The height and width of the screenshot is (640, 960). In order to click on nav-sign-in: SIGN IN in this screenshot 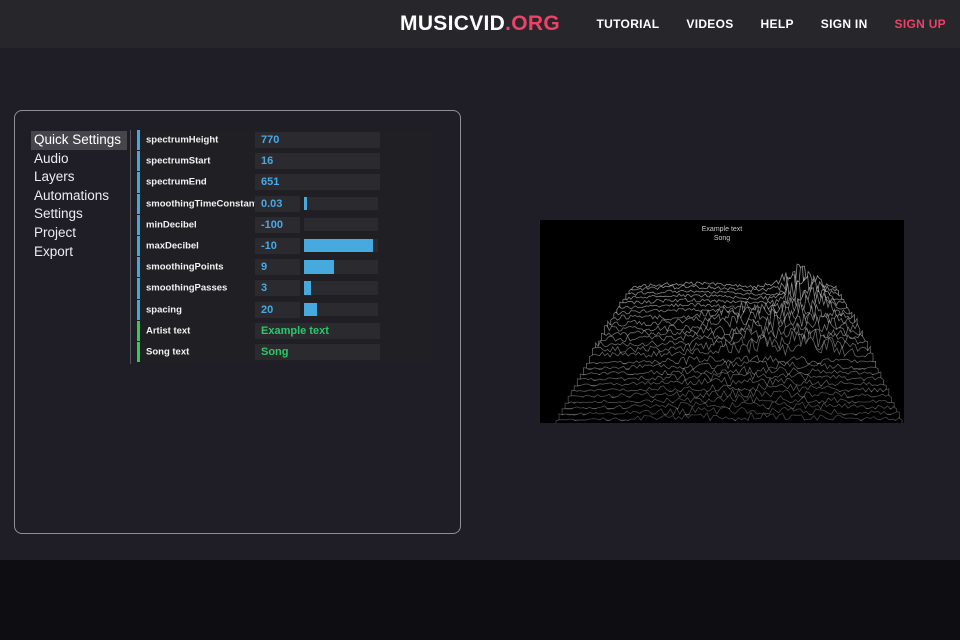, I will do `click(844, 24)`.